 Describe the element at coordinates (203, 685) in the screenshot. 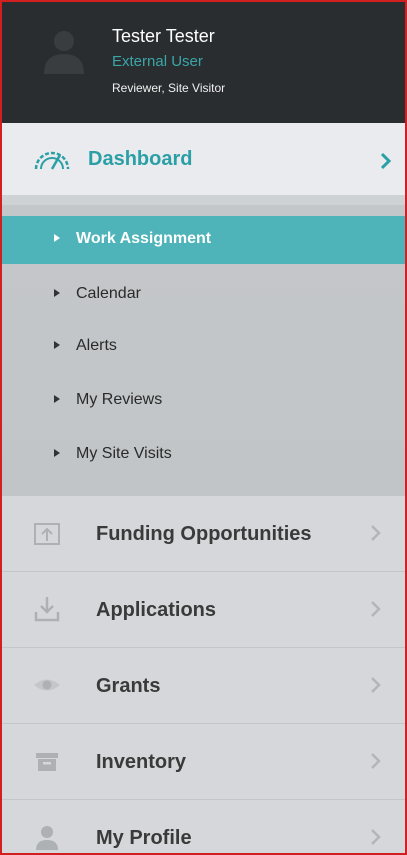

I see `nav-item-grants: Grants` at that location.